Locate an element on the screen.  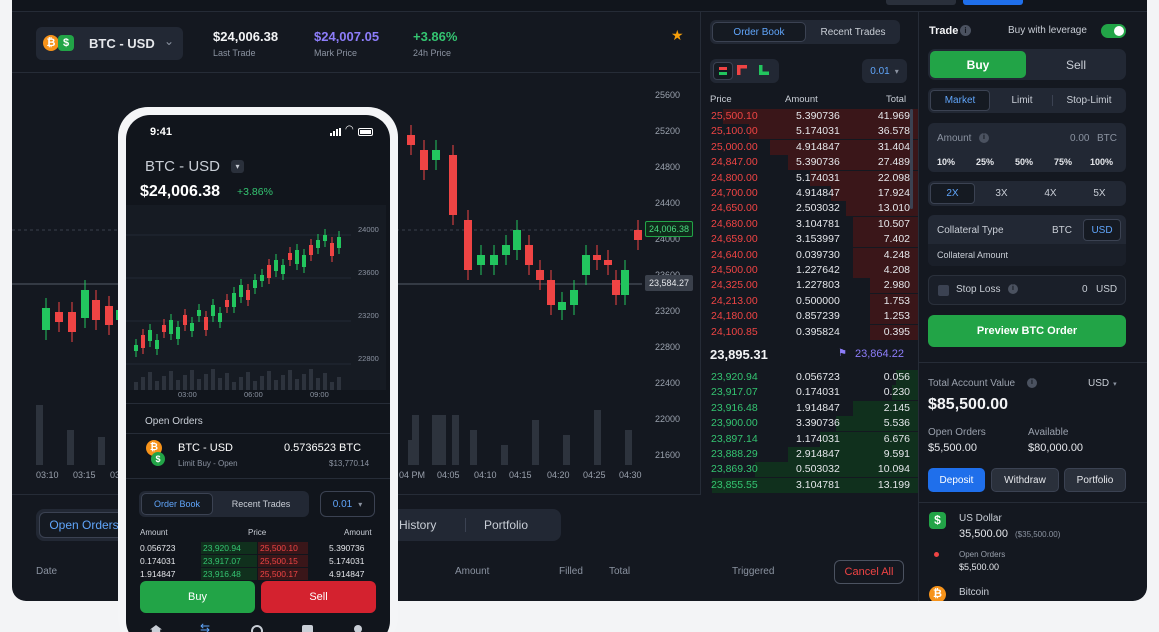
percent-75: 75% is located at coordinates (1063, 162).